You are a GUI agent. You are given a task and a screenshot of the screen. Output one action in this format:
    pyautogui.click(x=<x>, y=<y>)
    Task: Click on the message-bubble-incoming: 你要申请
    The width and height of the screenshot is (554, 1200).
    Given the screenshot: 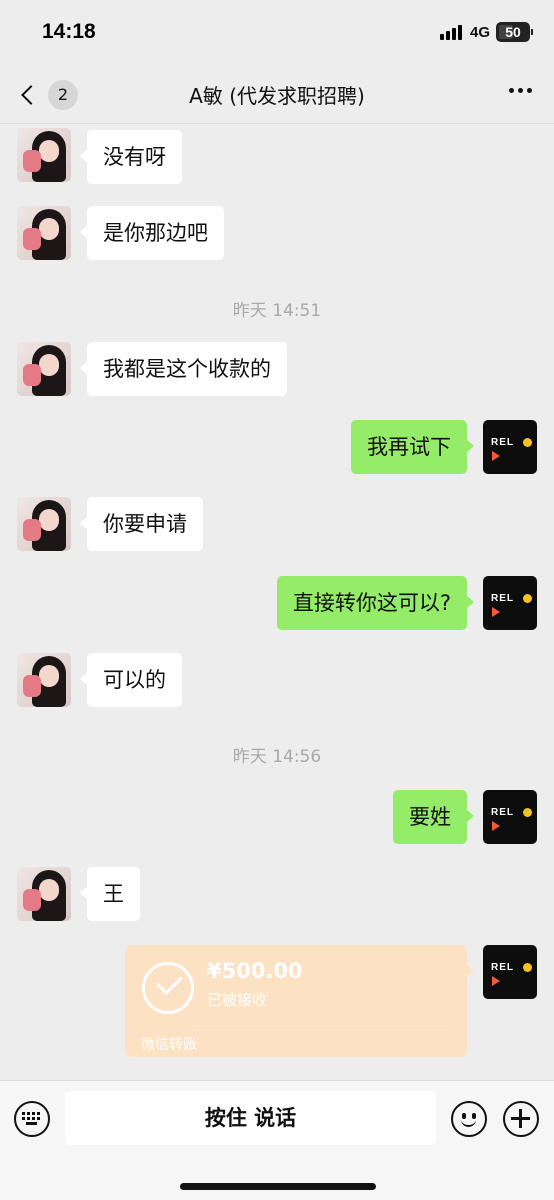 What is the action you would take?
    pyautogui.click(x=141, y=524)
    